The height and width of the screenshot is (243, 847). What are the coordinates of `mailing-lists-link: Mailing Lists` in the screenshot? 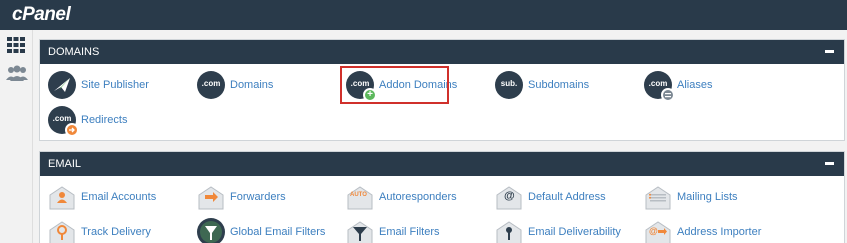 It's located at (691, 197).